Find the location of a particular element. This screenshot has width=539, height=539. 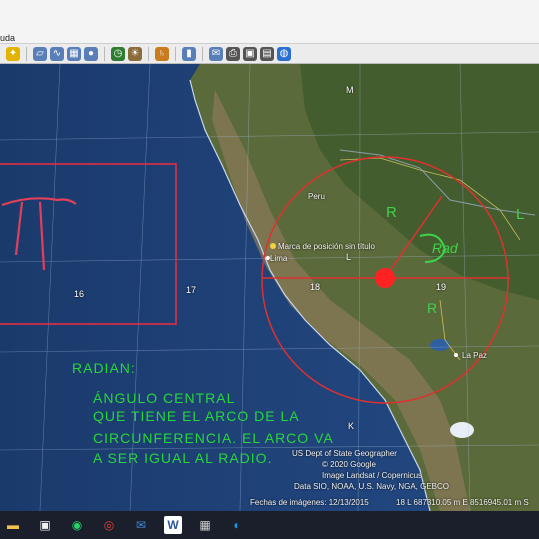

word-icon: W is located at coordinates (173, 525).